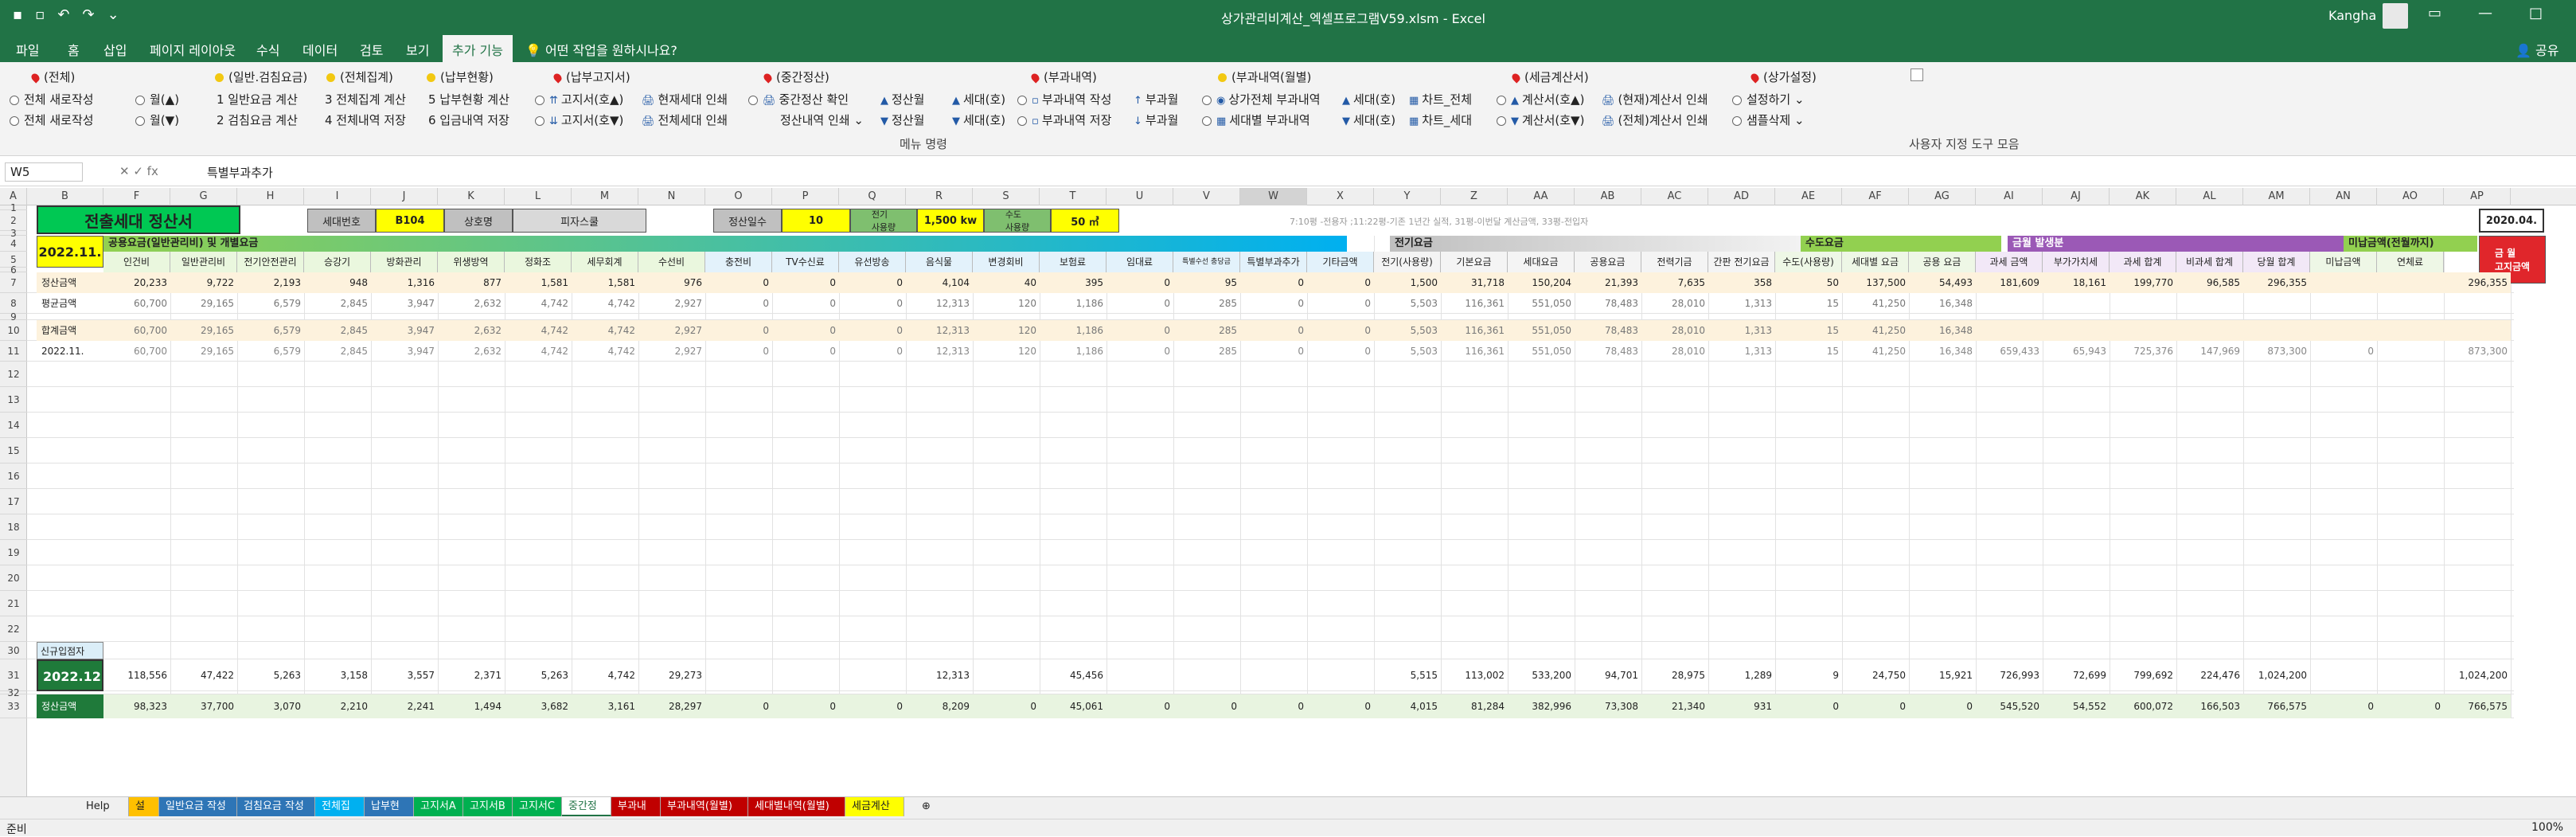 Image resolution: width=2576 pixels, height=837 pixels. I want to click on btn-billing-save: ▫ 부과내역 저장, so click(1064, 119).